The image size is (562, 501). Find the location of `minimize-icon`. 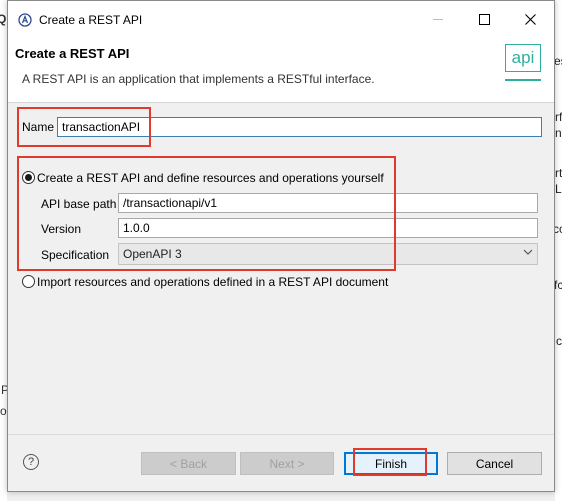

minimize-icon is located at coordinates (438, 19).